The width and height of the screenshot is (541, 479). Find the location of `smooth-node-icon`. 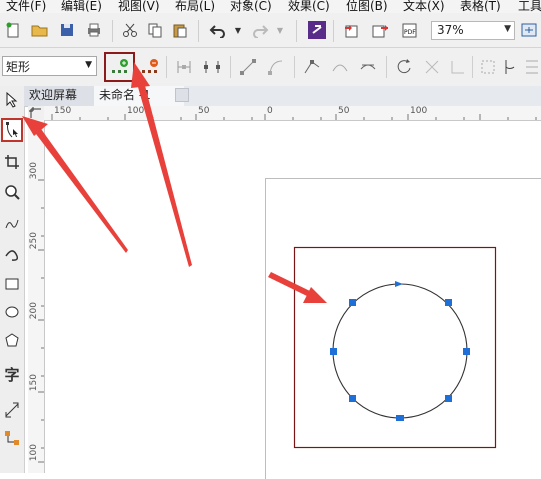

smooth-node-icon is located at coordinates (340, 67).